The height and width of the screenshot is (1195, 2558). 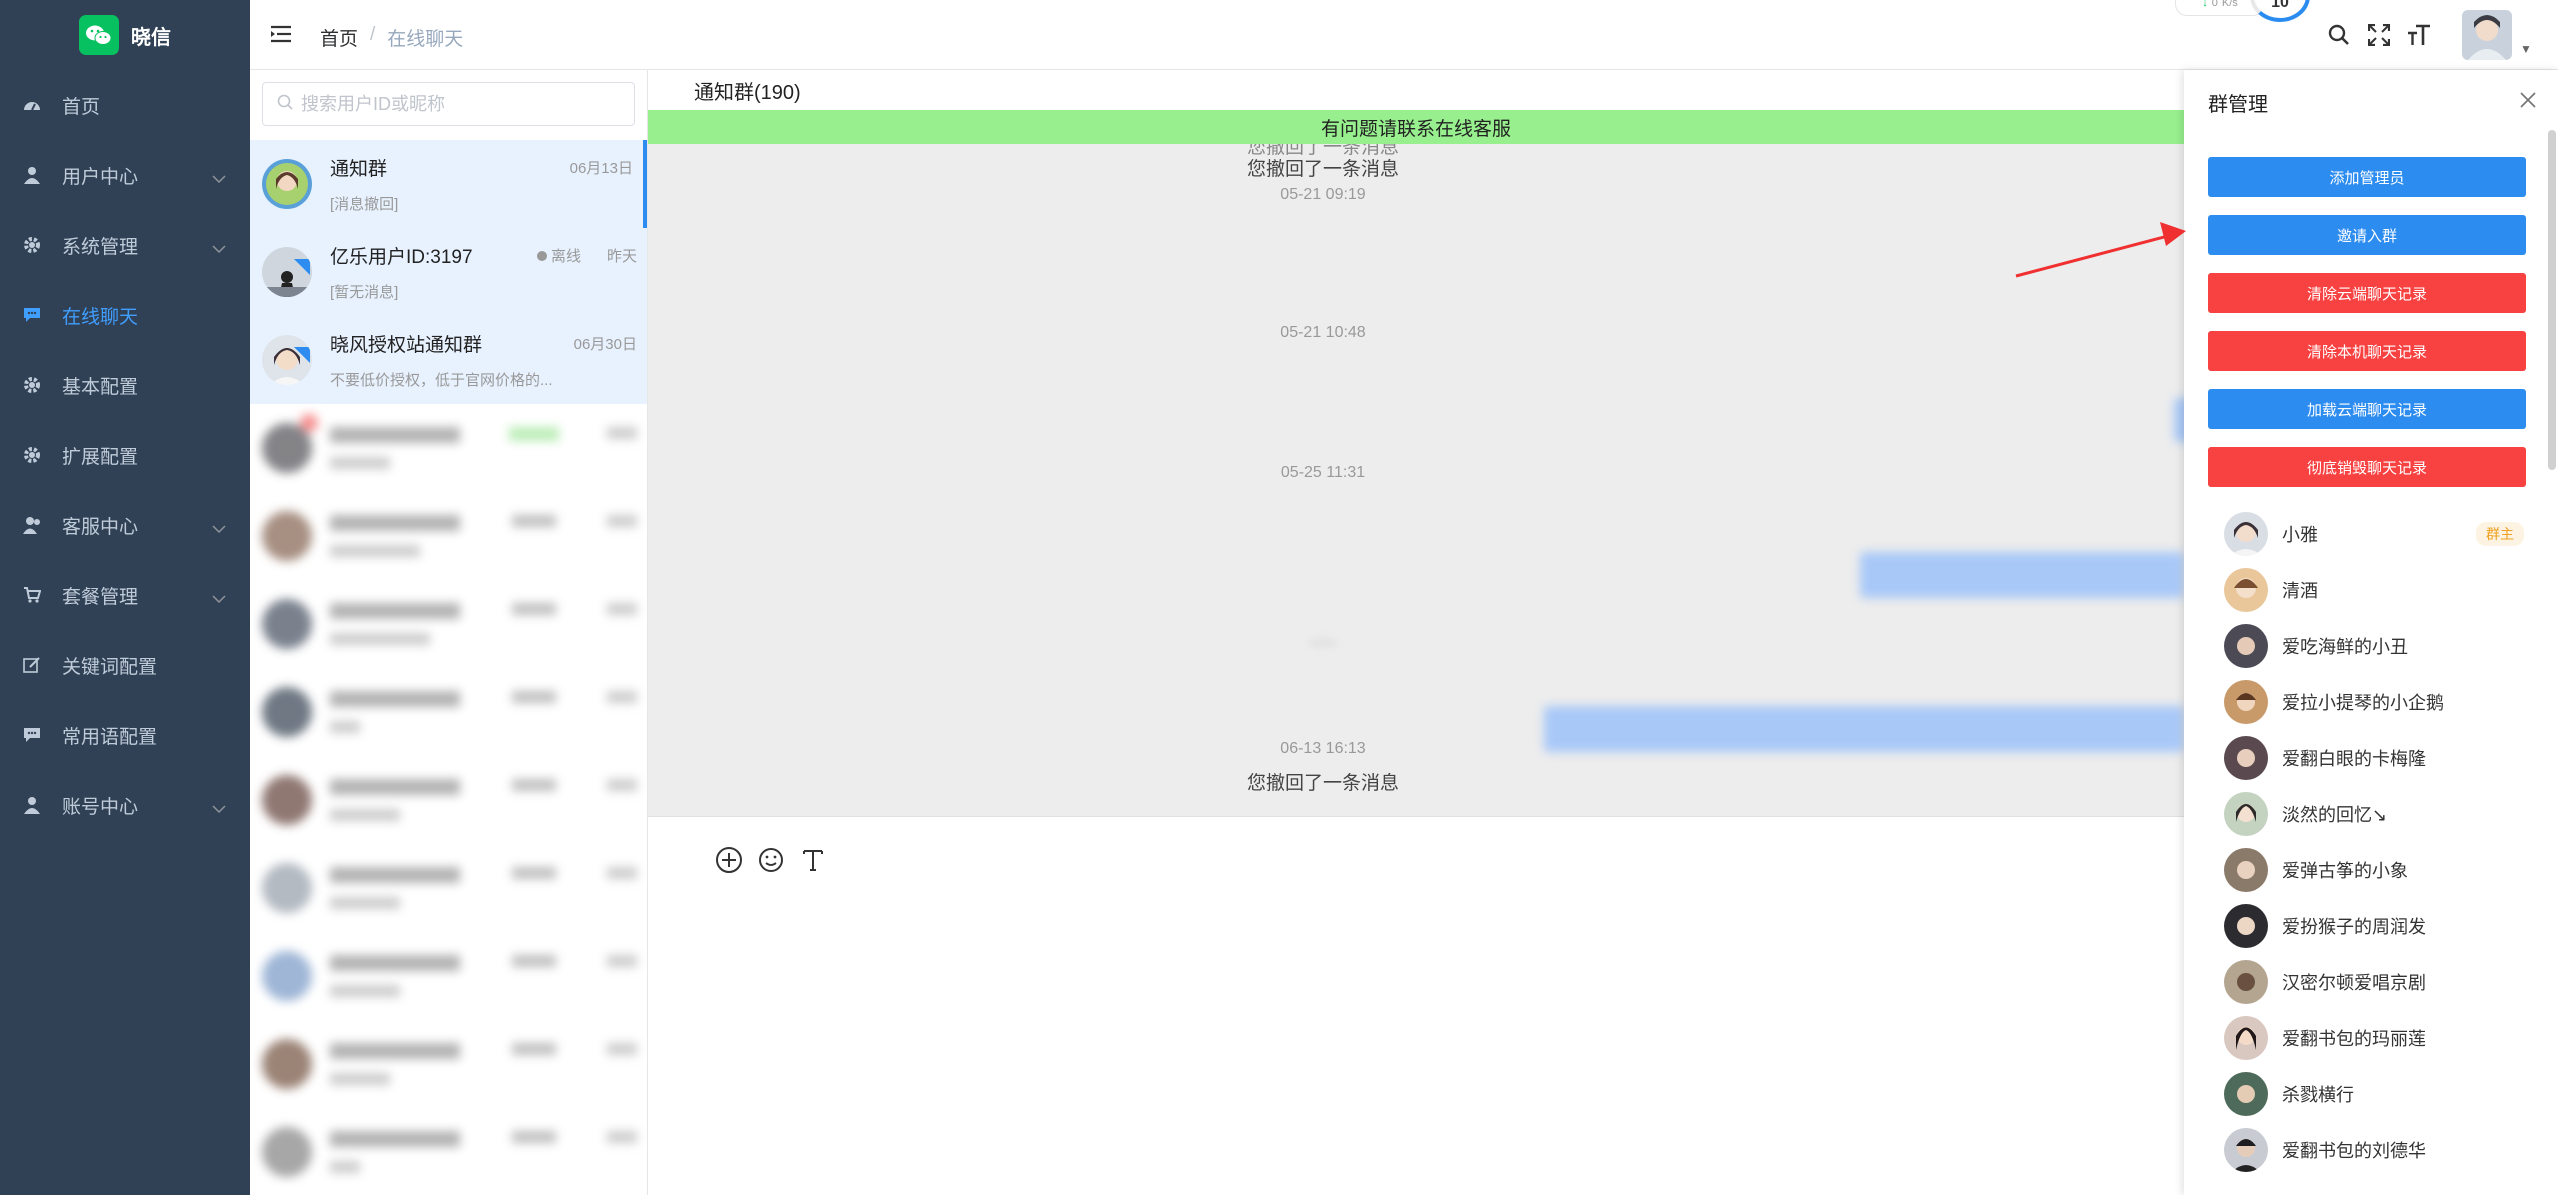 What do you see at coordinates (100, 247) in the screenshot?
I see `sidebar-item-label: 系统管理` at bounding box center [100, 247].